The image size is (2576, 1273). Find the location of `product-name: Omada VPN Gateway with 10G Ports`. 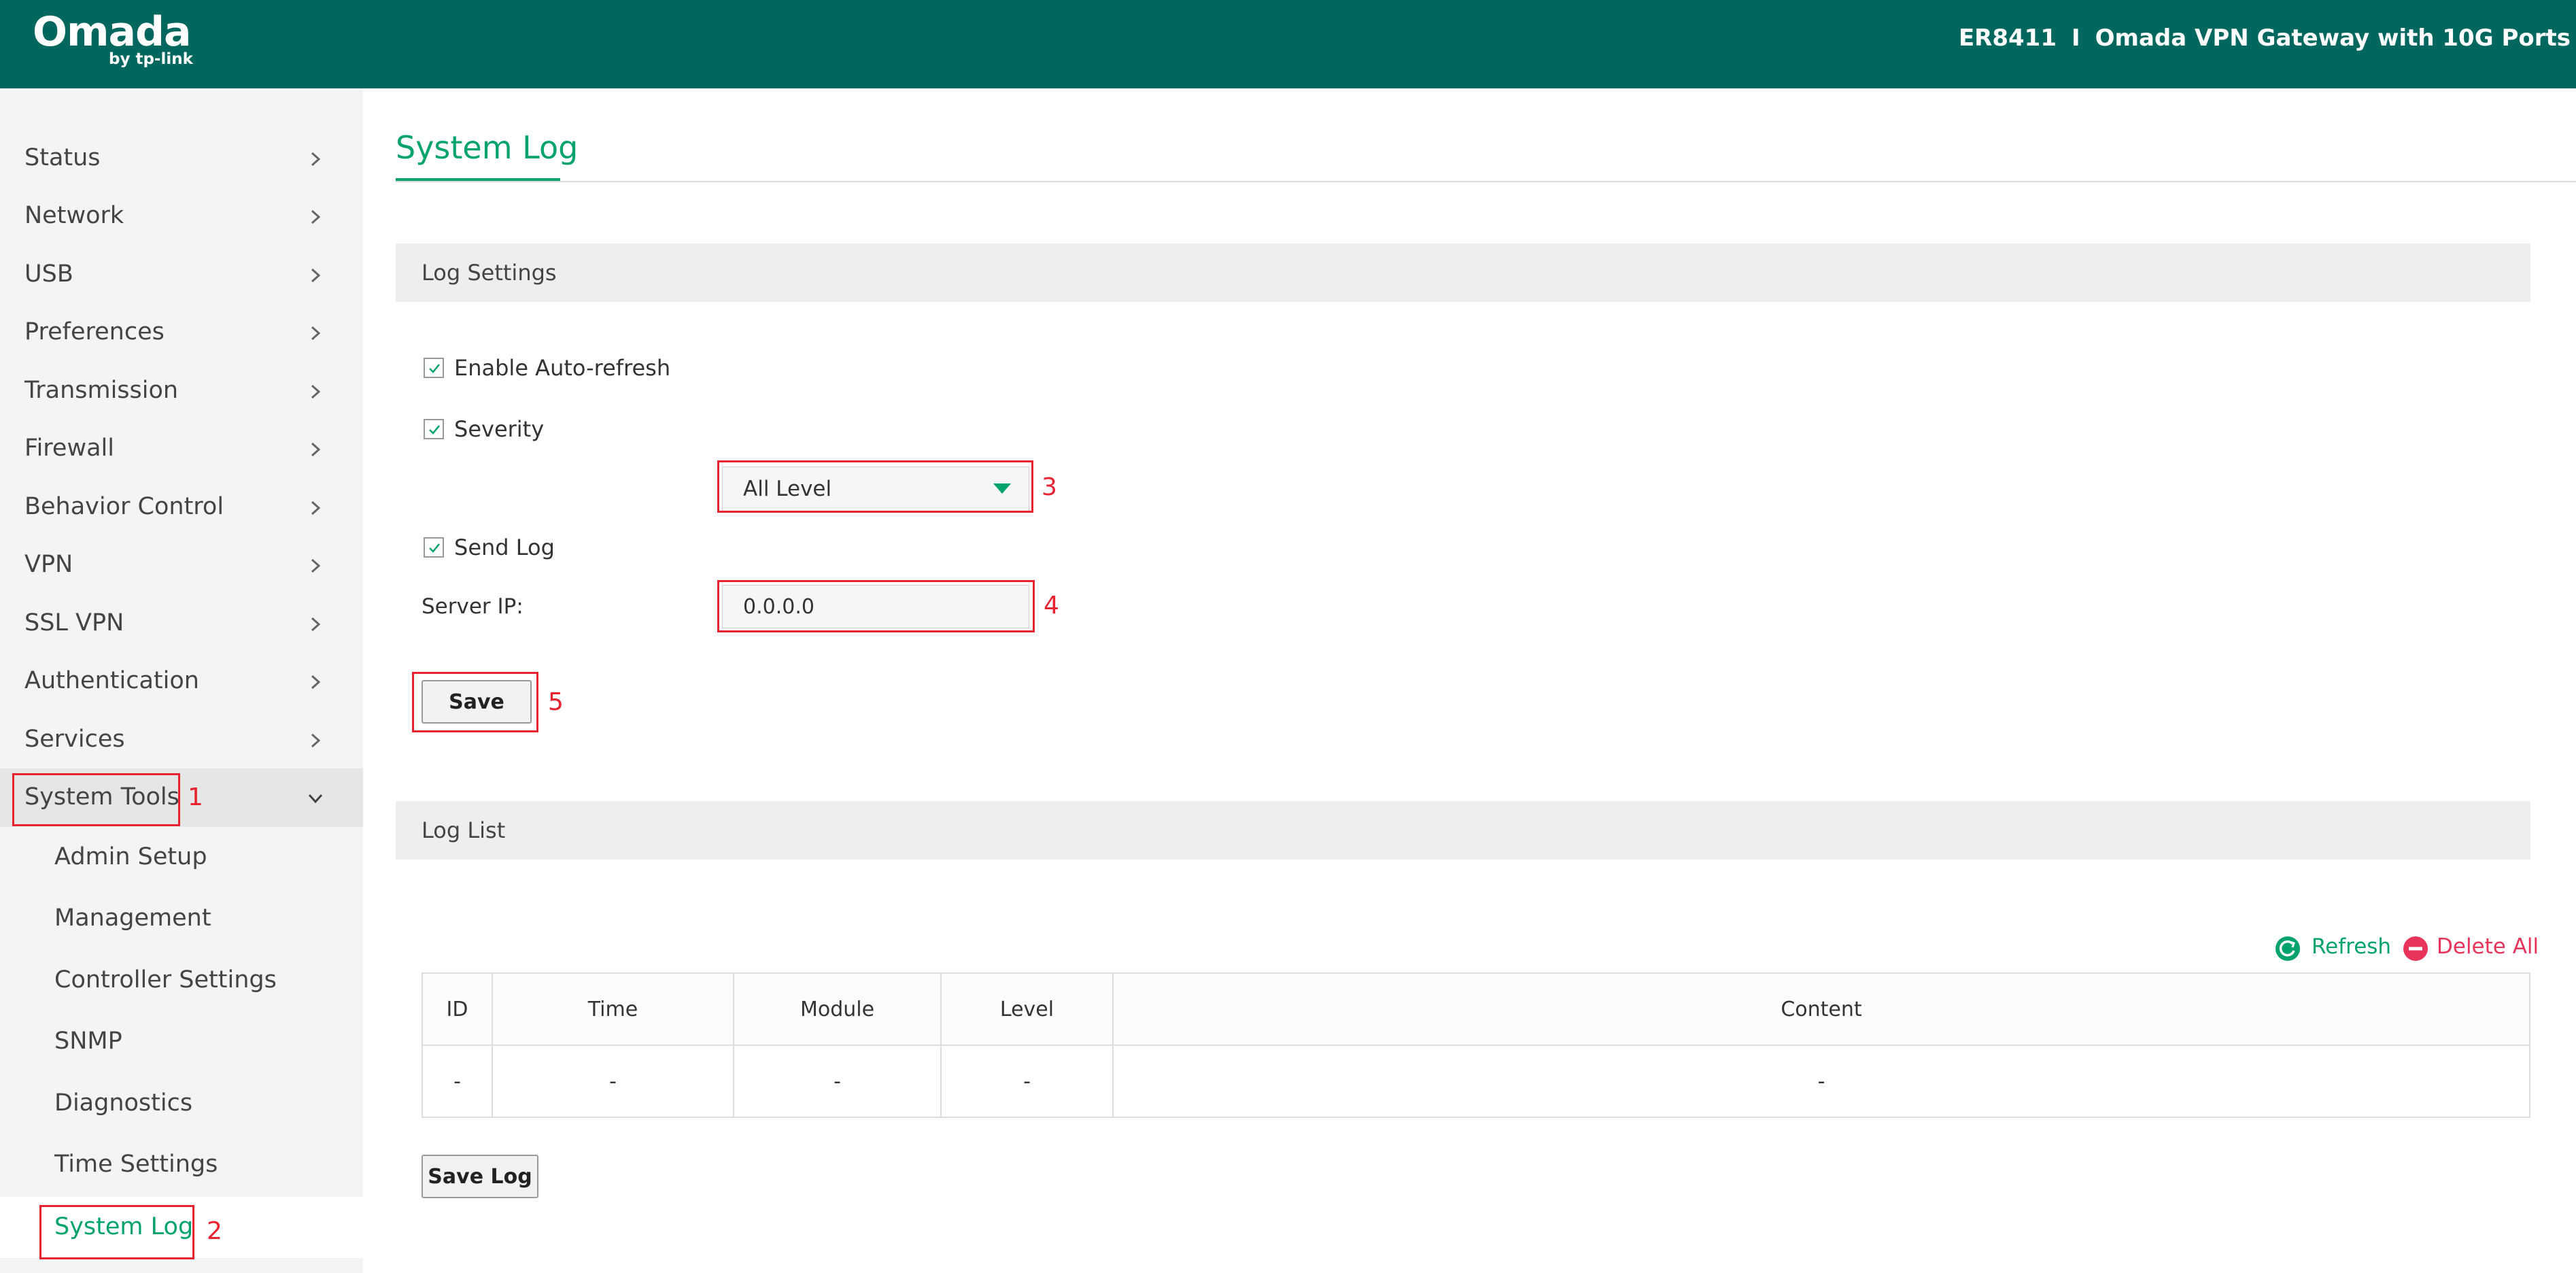

product-name: Omada VPN Gateway with 10G Ports is located at coordinates (2333, 38).